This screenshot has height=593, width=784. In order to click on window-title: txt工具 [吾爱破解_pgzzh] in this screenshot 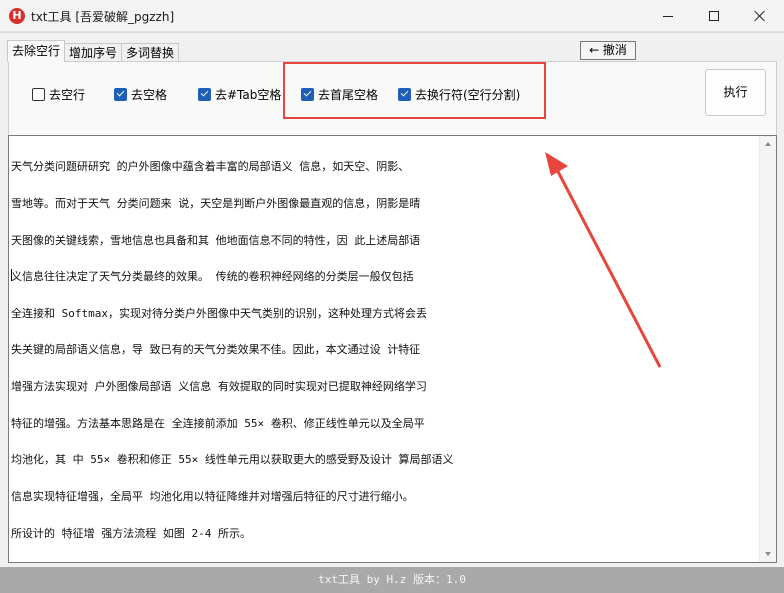, I will do `click(103, 17)`.